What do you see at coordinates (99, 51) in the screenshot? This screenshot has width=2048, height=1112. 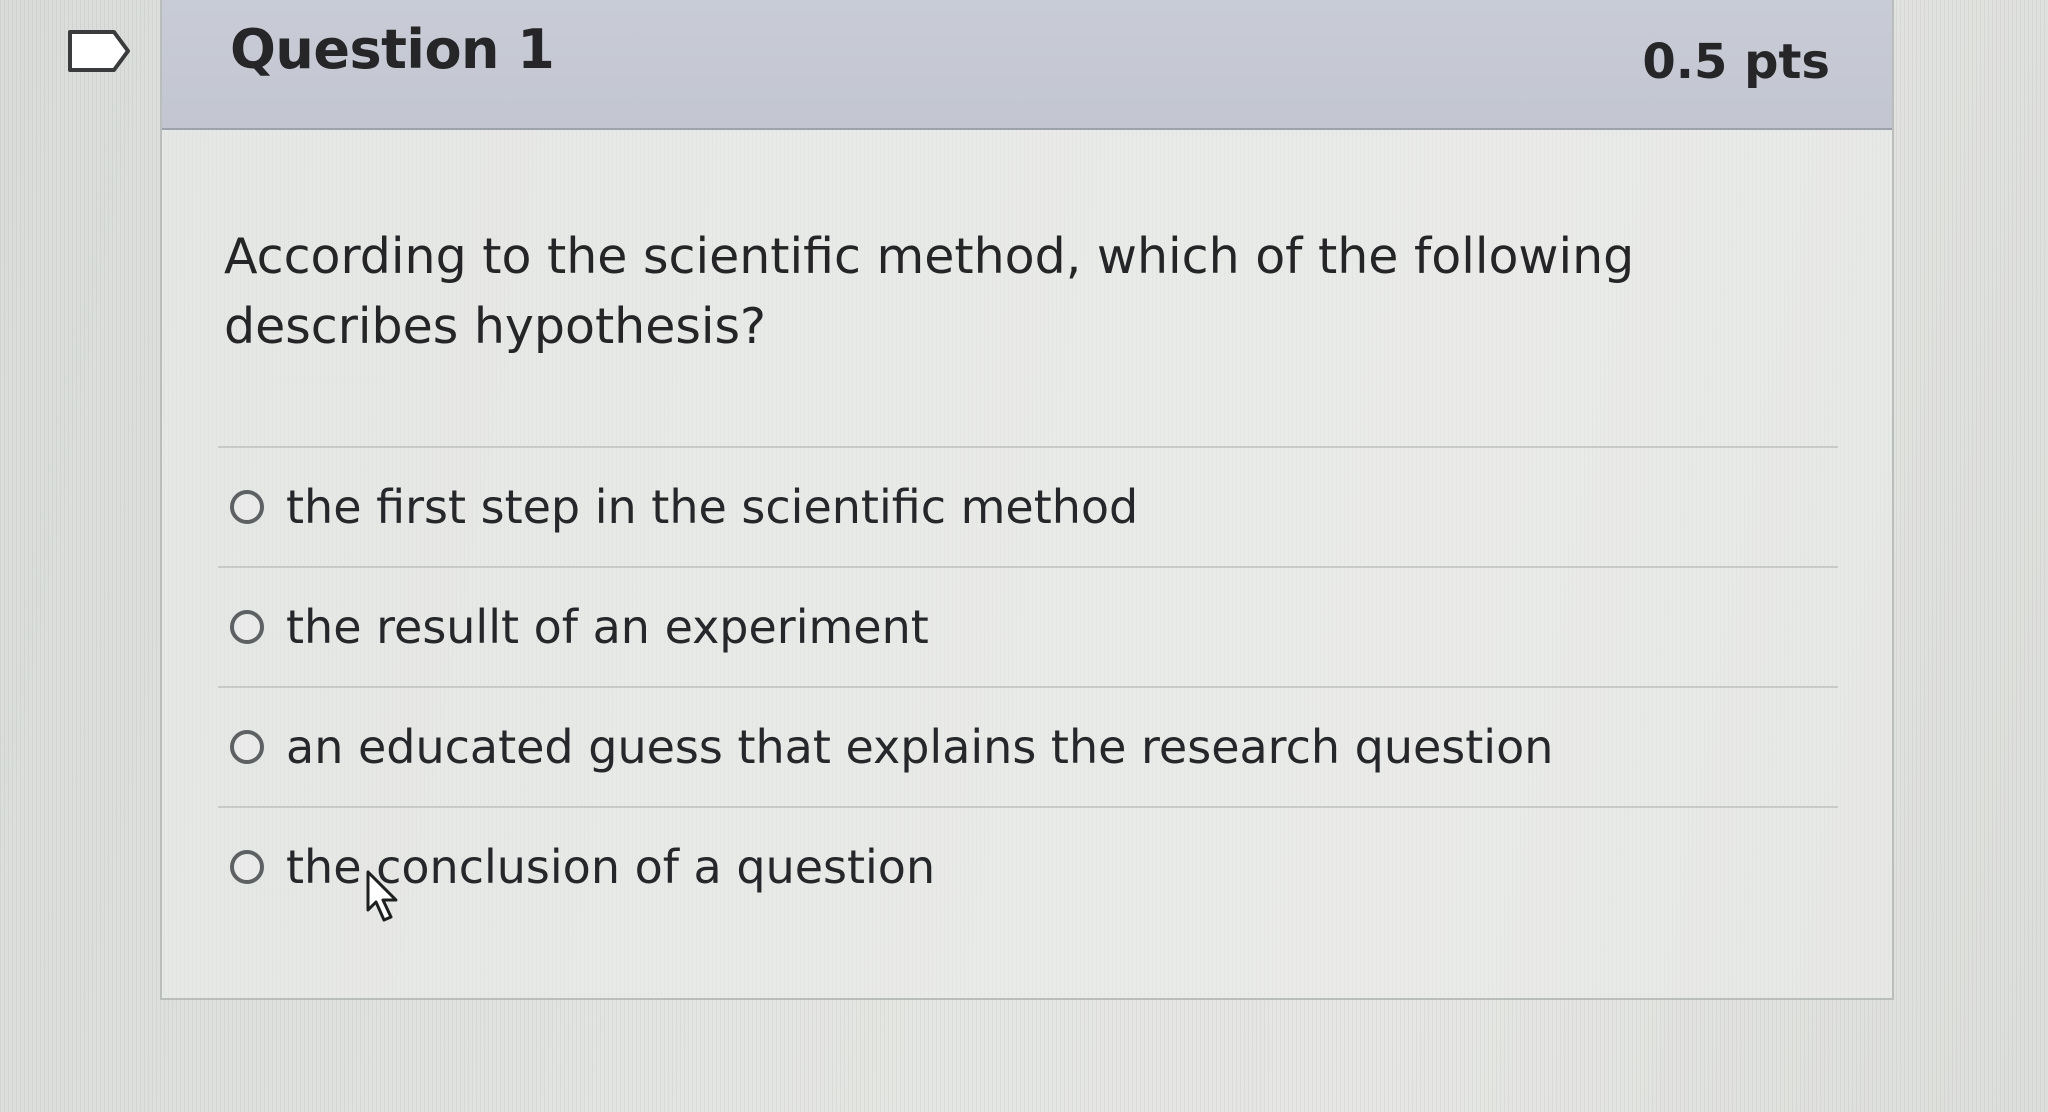 I see `flag-question-icon` at bounding box center [99, 51].